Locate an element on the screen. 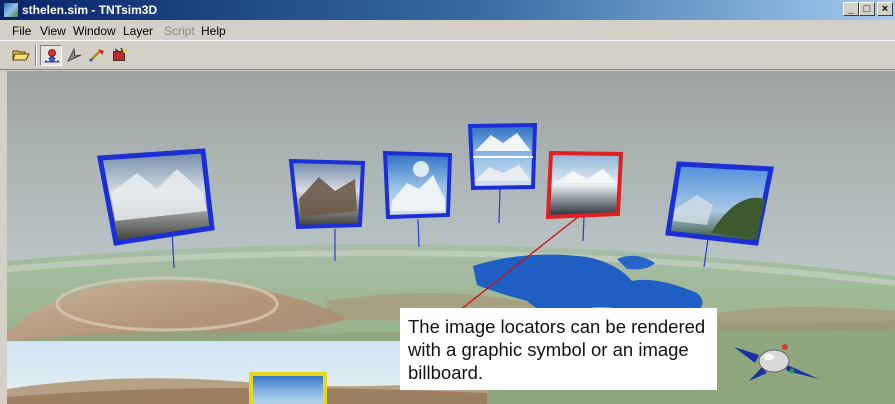 This screenshot has height=404, width=895. compass-highlight is located at coordinates (769, 357).